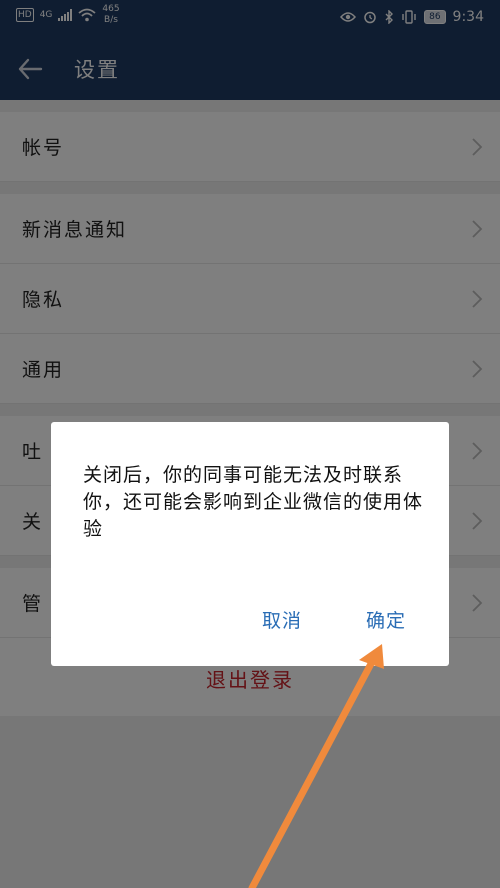  I want to click on confirm-button: 确定, so click(386, 619).